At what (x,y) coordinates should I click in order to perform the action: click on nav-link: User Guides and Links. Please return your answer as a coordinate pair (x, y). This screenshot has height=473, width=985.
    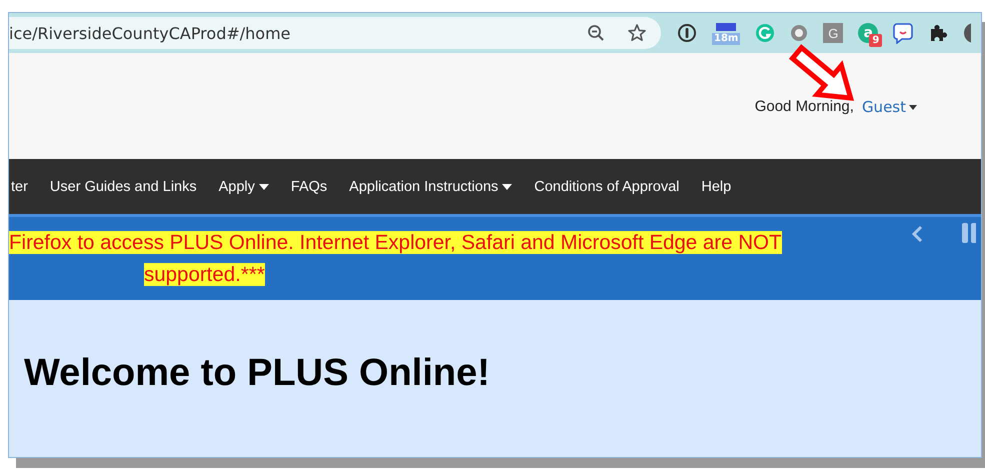
    Looking at the image, I should click on (123, 186).